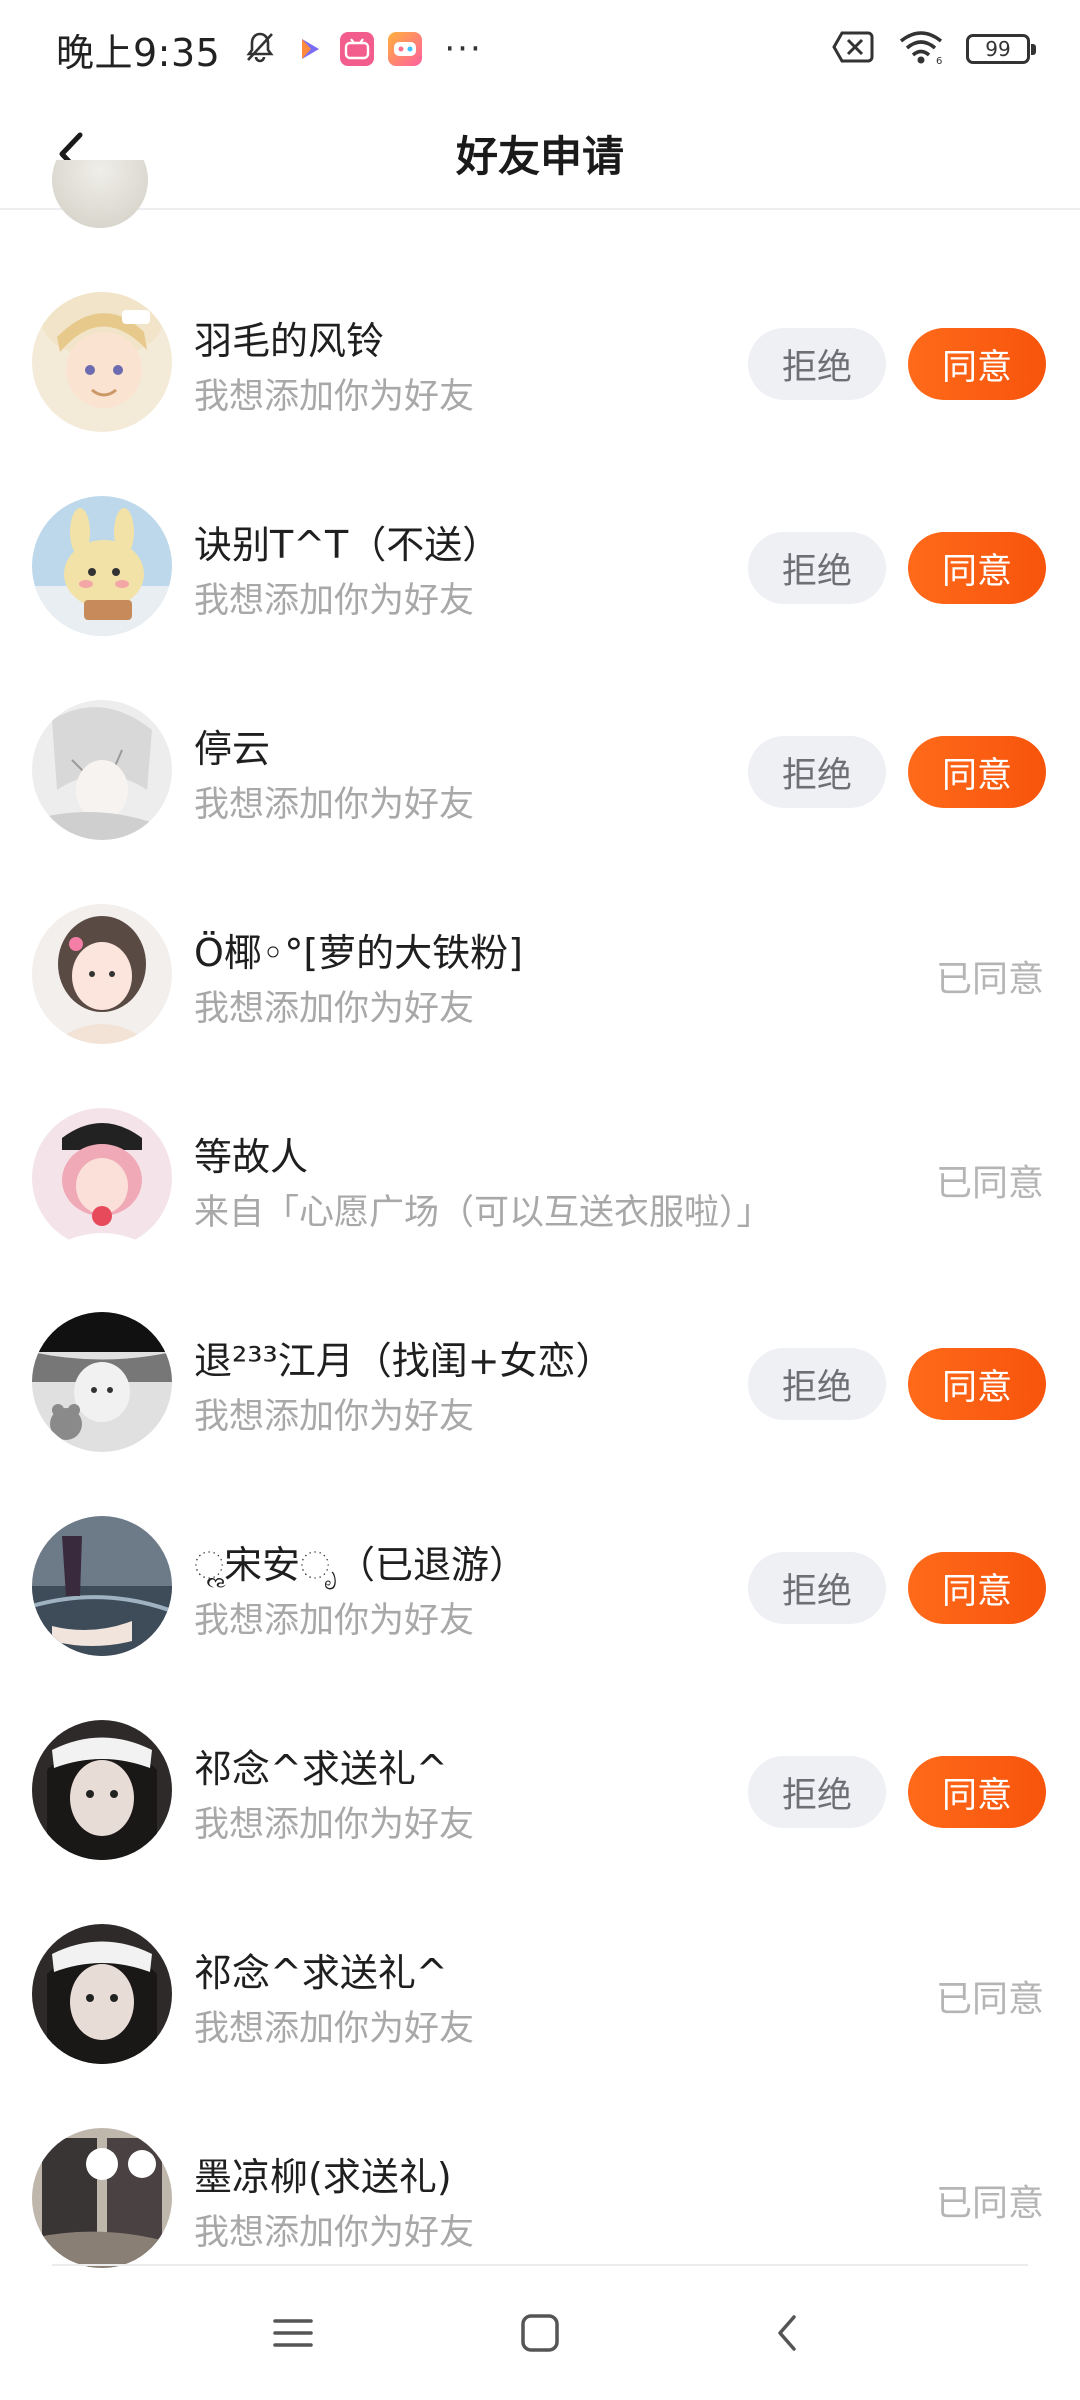 The height and width of the screenshot is (2400, 1080). Describe the element at coordinates (138, 52) in the screenshot. I see `status-time: 晚上9:35` at that location.